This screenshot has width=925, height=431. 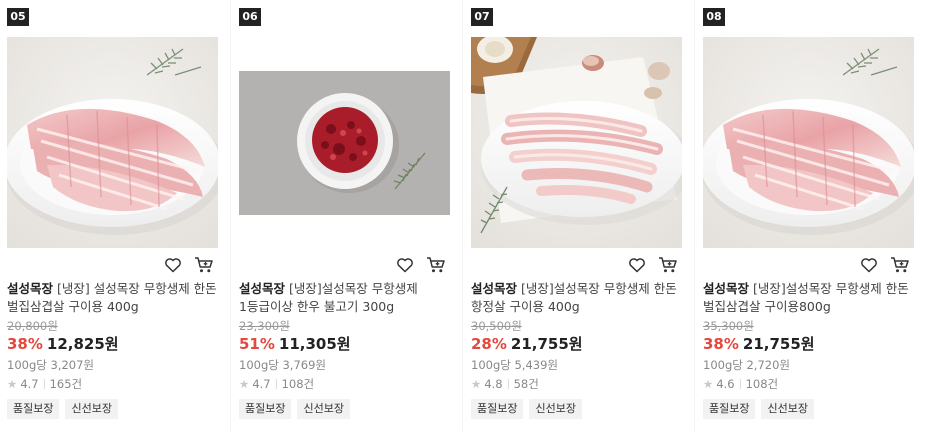 What do you see at coordinates (250, 17) in the screenshot?
I see `rank-badge: 06` at bounding box center [250, 17].